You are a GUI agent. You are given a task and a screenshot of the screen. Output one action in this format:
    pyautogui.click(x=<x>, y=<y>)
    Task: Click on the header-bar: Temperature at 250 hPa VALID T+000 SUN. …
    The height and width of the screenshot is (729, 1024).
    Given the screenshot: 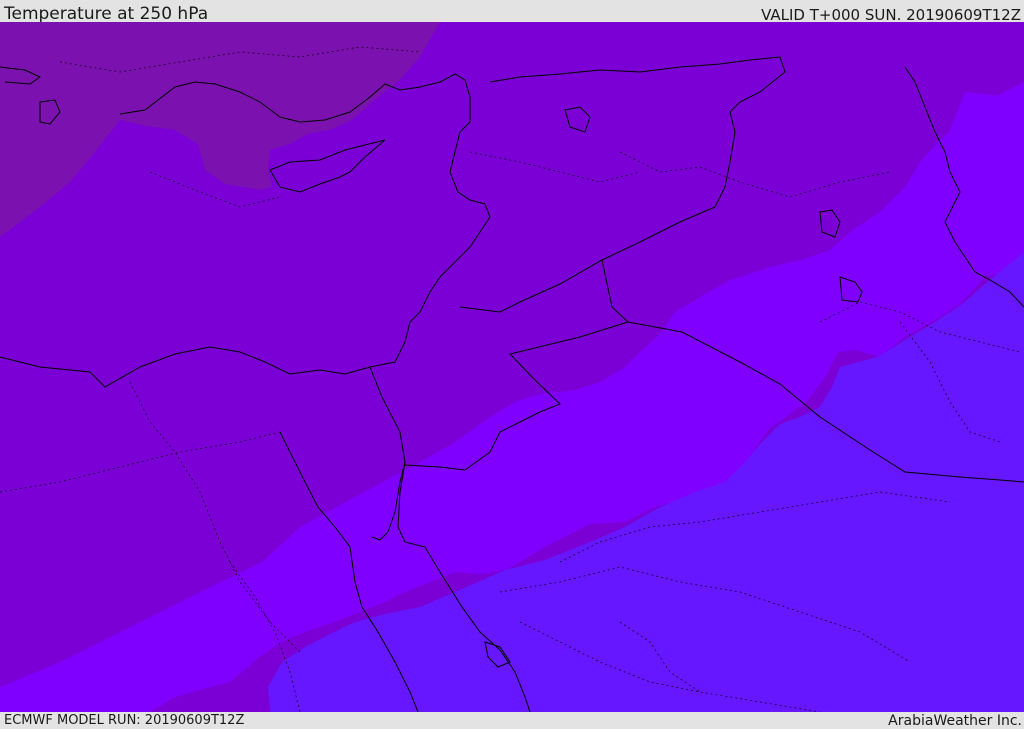 What is the action you would take?
    pyautogui.click(x=512, y=12)
    